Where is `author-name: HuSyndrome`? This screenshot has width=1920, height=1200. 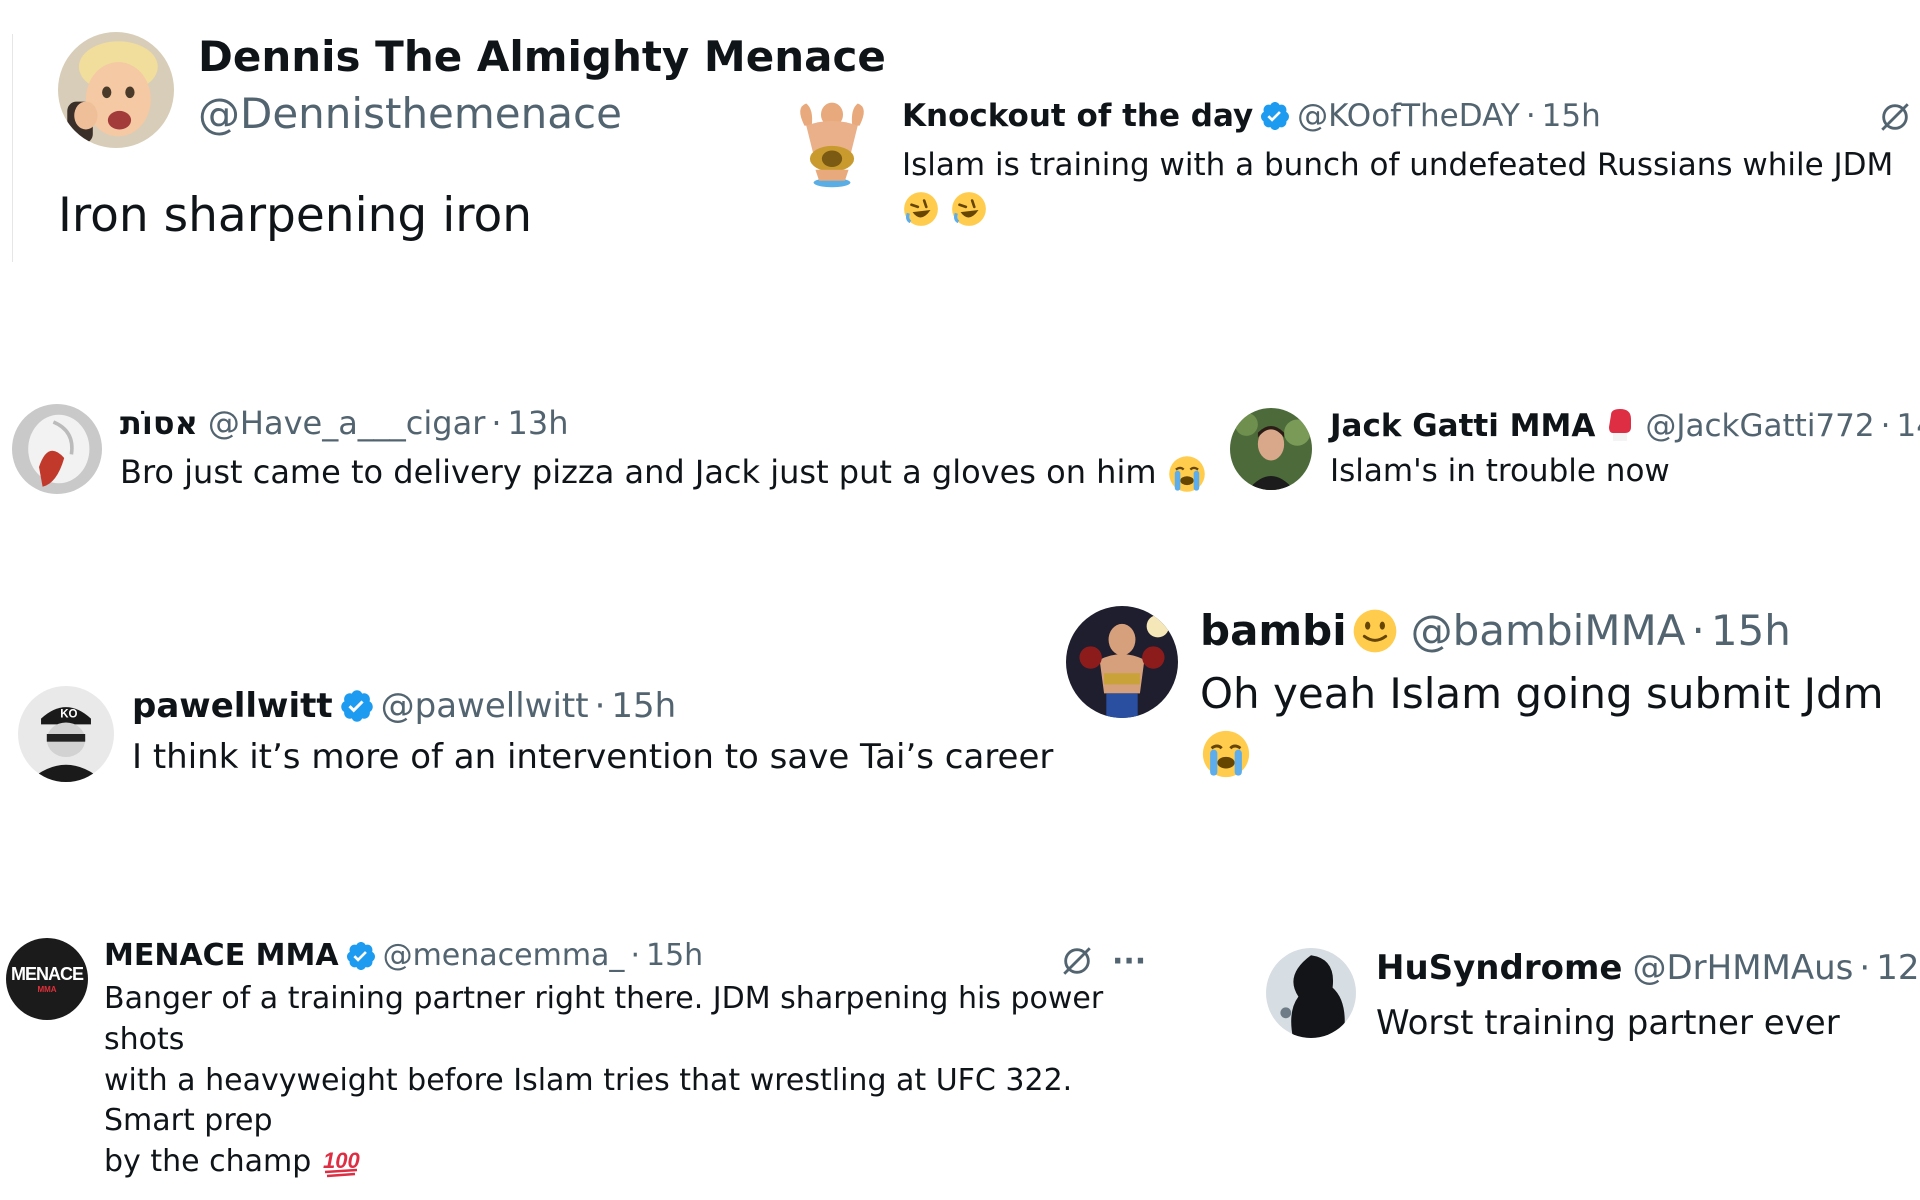 author-name: HuSyndrome is located at coordinates (1499, 968).